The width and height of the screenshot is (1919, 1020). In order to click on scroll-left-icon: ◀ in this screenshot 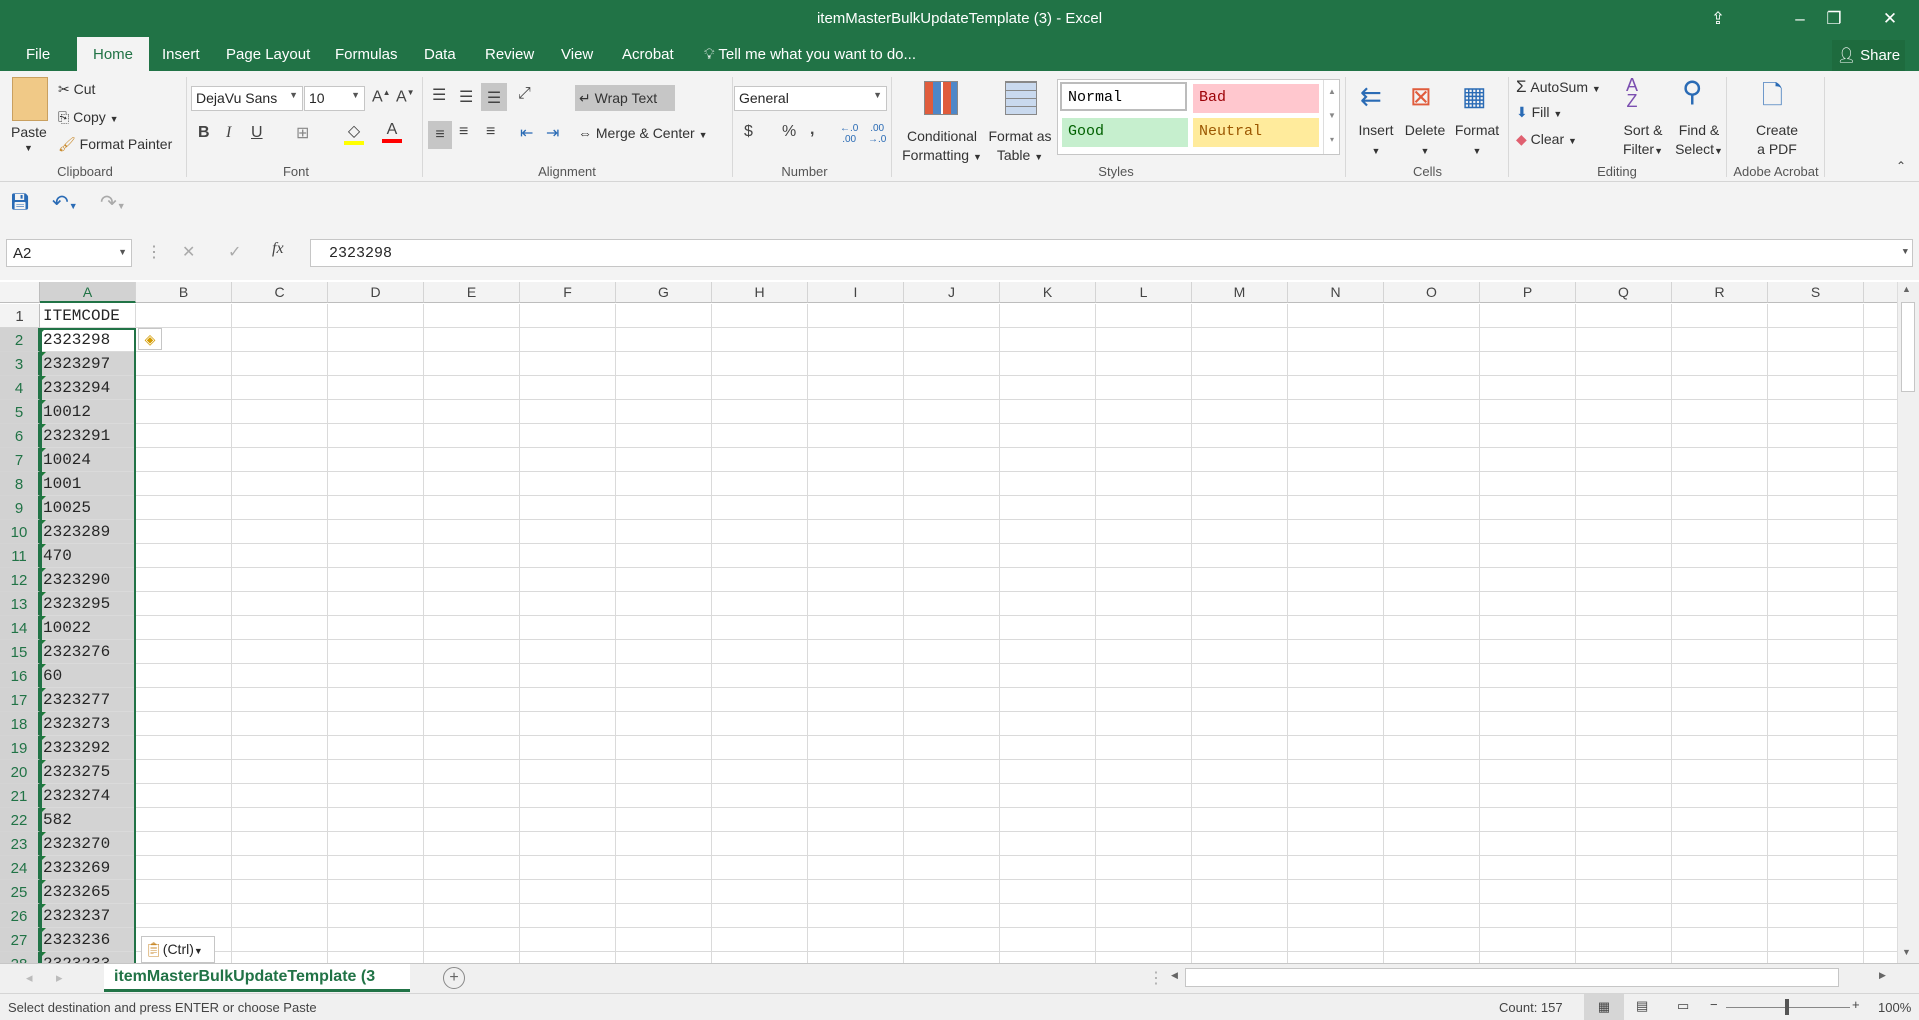, I will do `click(1174, 975)`.